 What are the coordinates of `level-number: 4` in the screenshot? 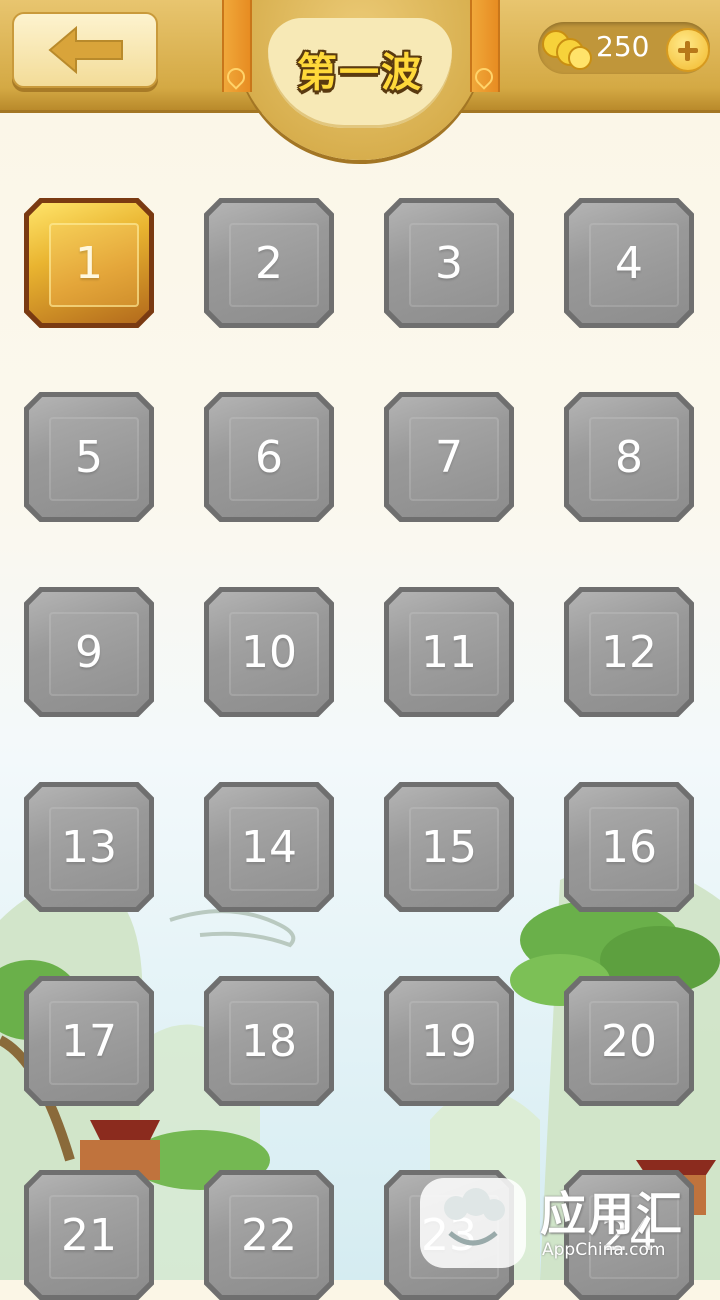 It's located at (629, 263).